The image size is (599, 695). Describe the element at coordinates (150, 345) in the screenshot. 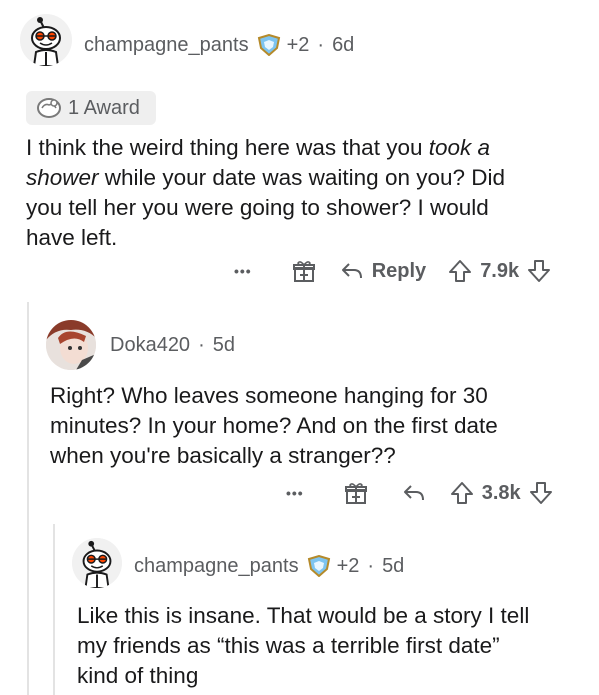

I see `comment-author: Doka420` at that location.